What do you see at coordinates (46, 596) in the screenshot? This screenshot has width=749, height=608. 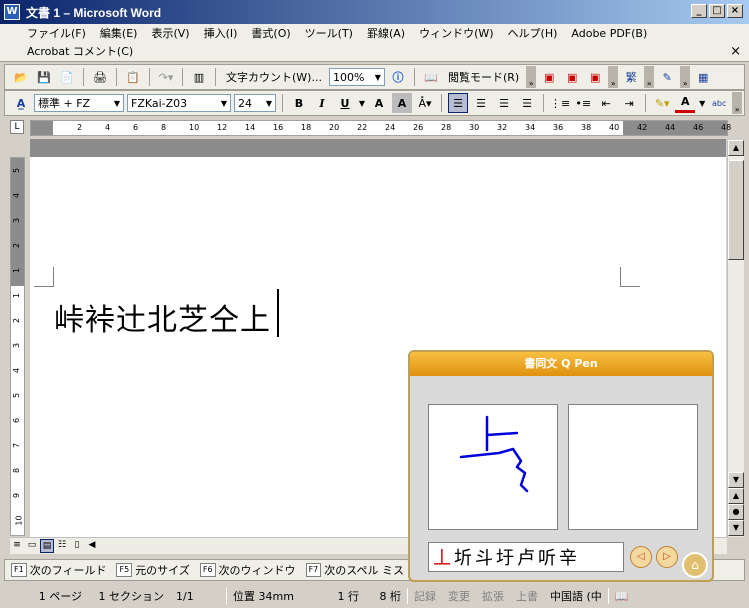 I see `status-page: 1 ページ` at bounding box center [46, 596].